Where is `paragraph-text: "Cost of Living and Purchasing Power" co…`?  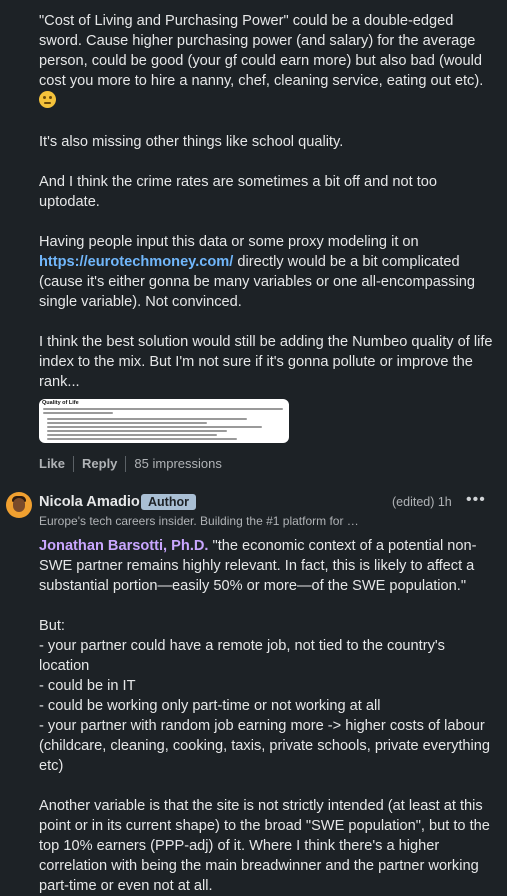
paragraph-text: "Cost of Living and Purchasing Power" co… is located at coordinates (261, 51).